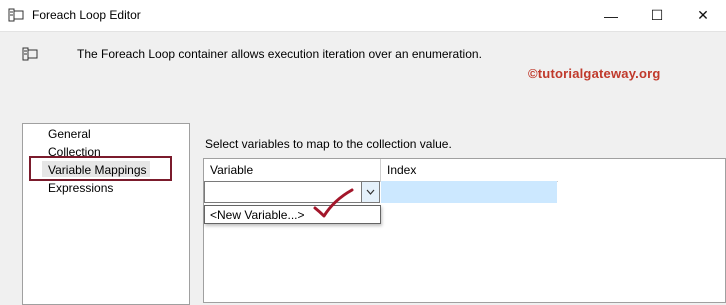 The width and height of the screenshot is (726, 305). I want to click on grid-header: Variable Index, so click(381, 170).